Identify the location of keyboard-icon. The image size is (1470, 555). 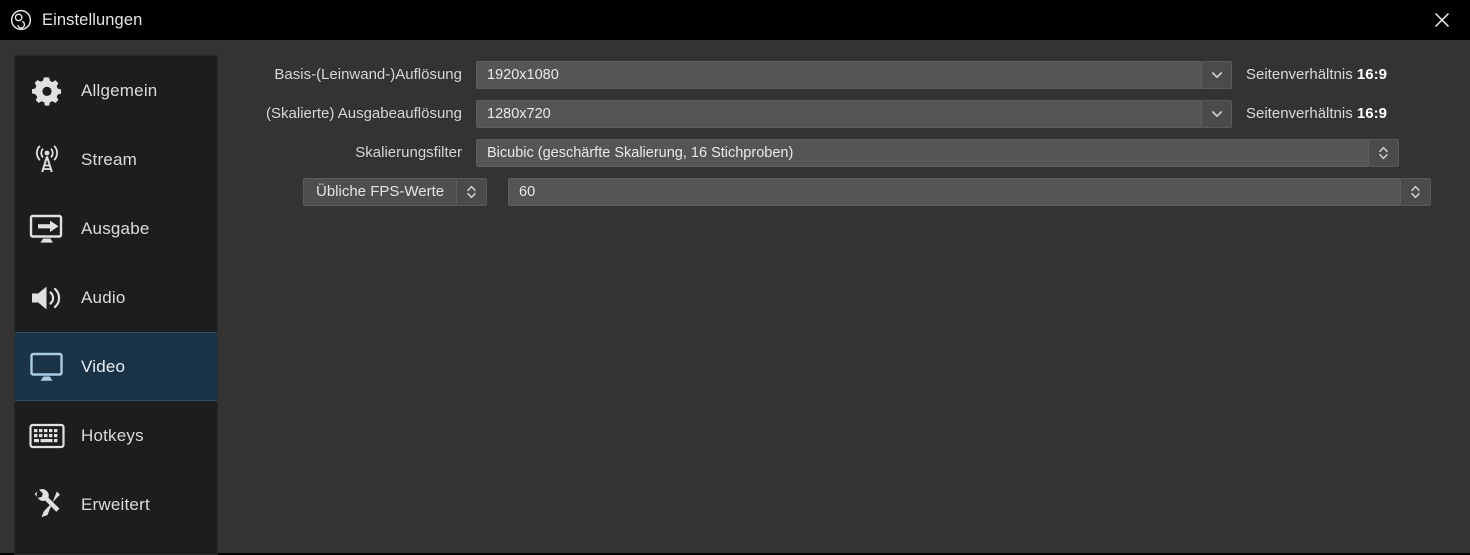
(47, 436).